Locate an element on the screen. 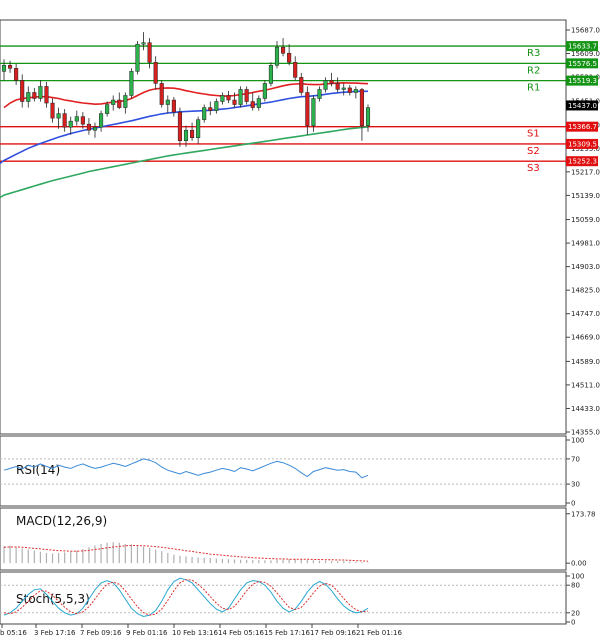 The height and width of the screenshot is (642, 600). current-price-value: 15437.0 is located at coordinates (582, 106).